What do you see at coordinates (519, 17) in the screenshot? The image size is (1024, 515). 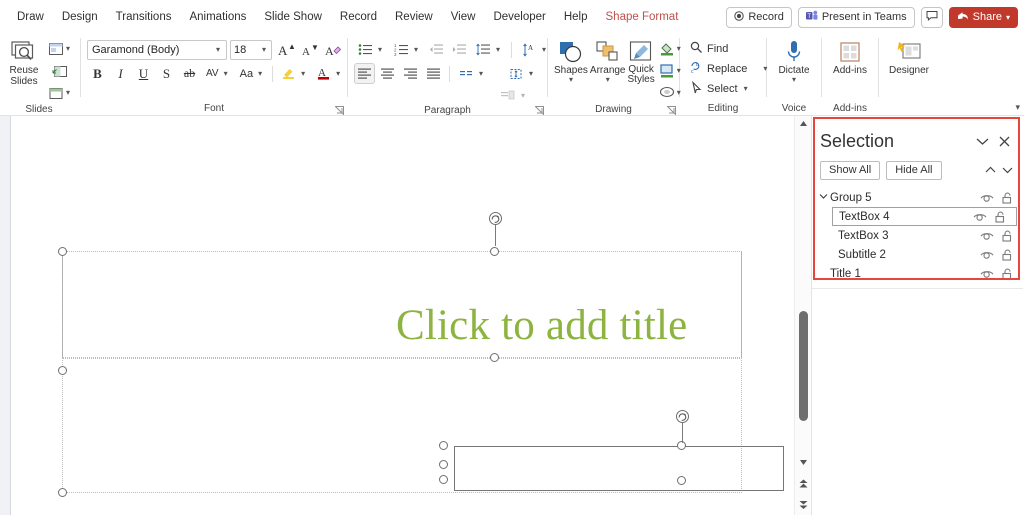 I see `tab-developer: Developer` at bounding box center [519, 17].